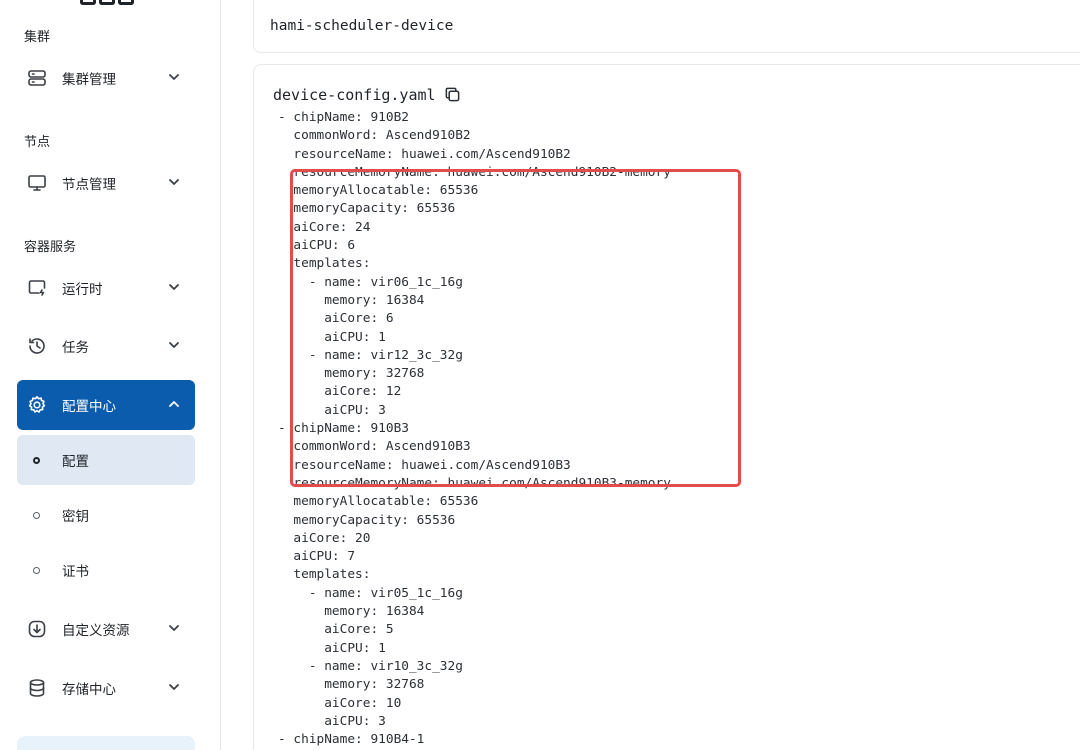 This screenshot has width=1080, height=750. Describe the element at coordinates (336, 319) in the screenshot. I see `yaml-line: aiCore: 6` at that location.